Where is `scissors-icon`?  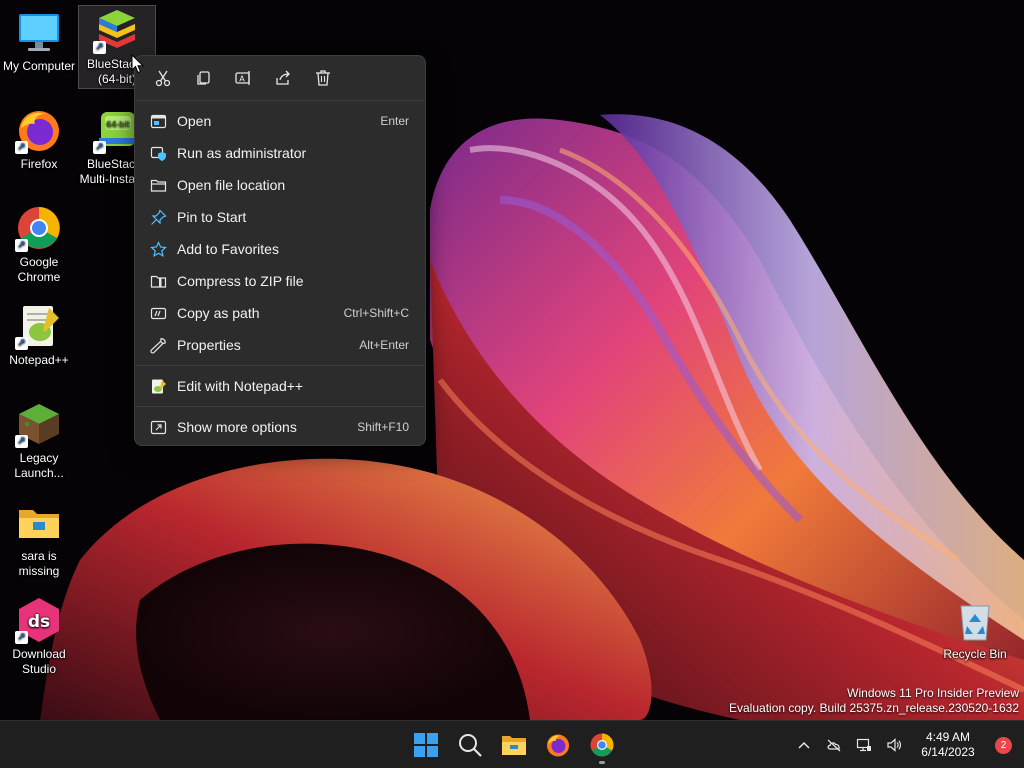 scissors-icon is located at coordinates (163, 78).